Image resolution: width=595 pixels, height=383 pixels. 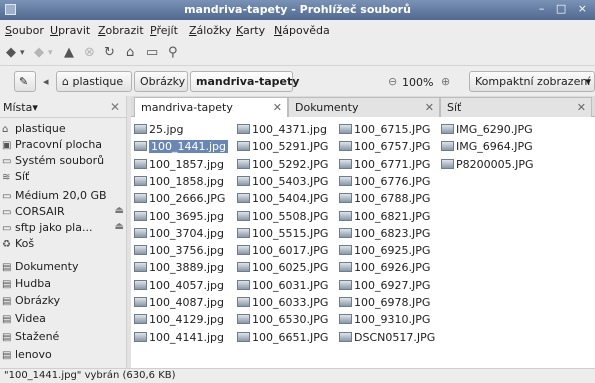 What do you see at coordinates (179, 287) in the screenshot?
I see `file-item: 100_4057.jpg` at bounding box center [179, 287].